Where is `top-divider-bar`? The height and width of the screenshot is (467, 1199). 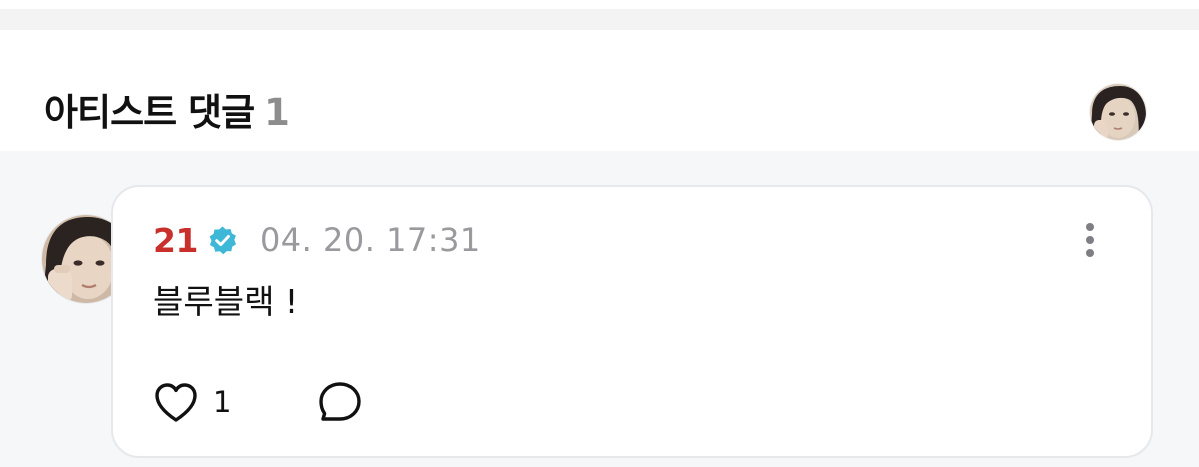 top-divider-bar is located at coordinates (599, 19).